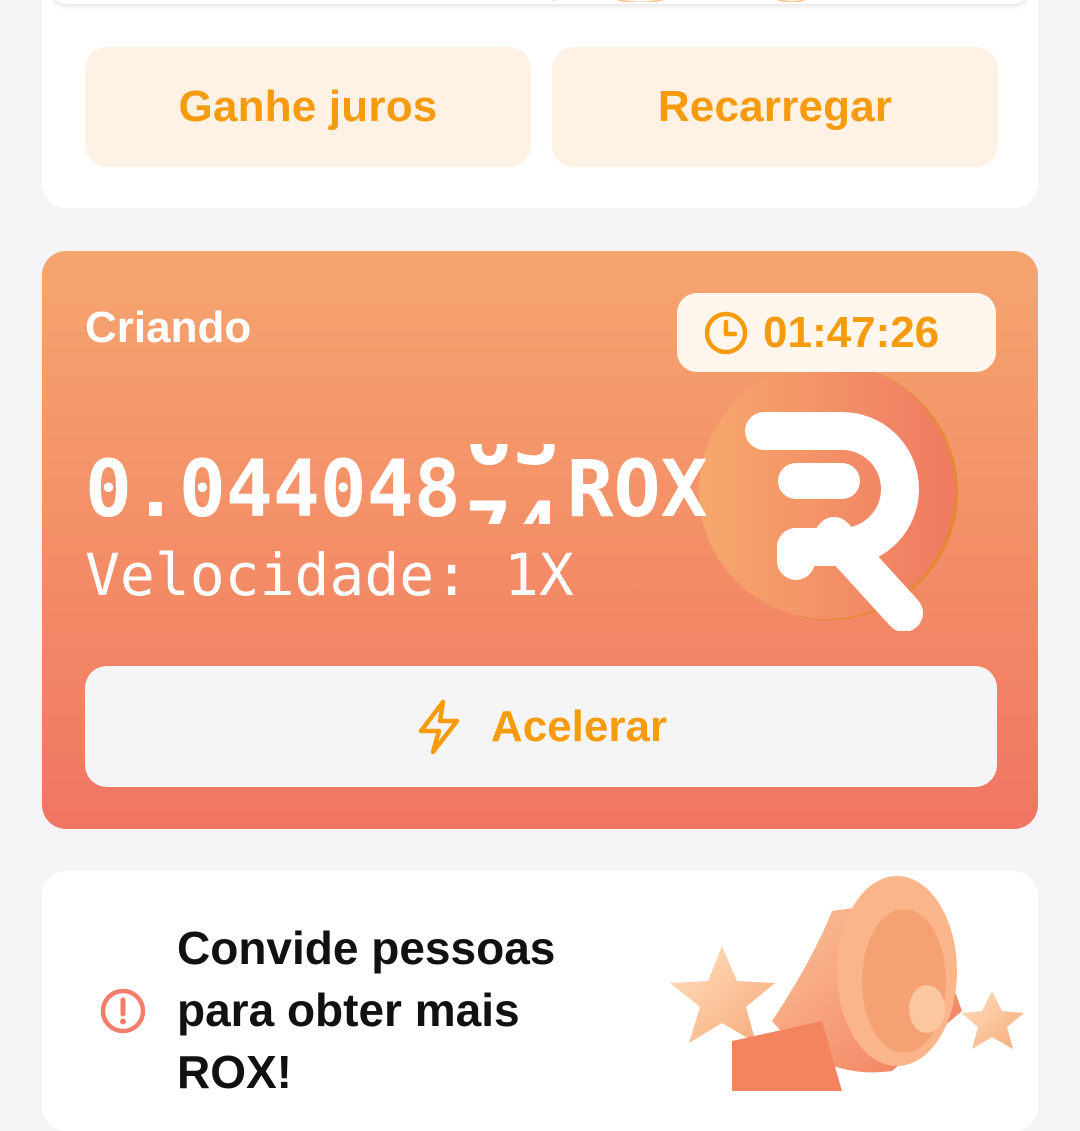 Image resolution: width=1080 pixels, height=1131 pixels. I want to click on megaphone-illustration, so click(847, 983).